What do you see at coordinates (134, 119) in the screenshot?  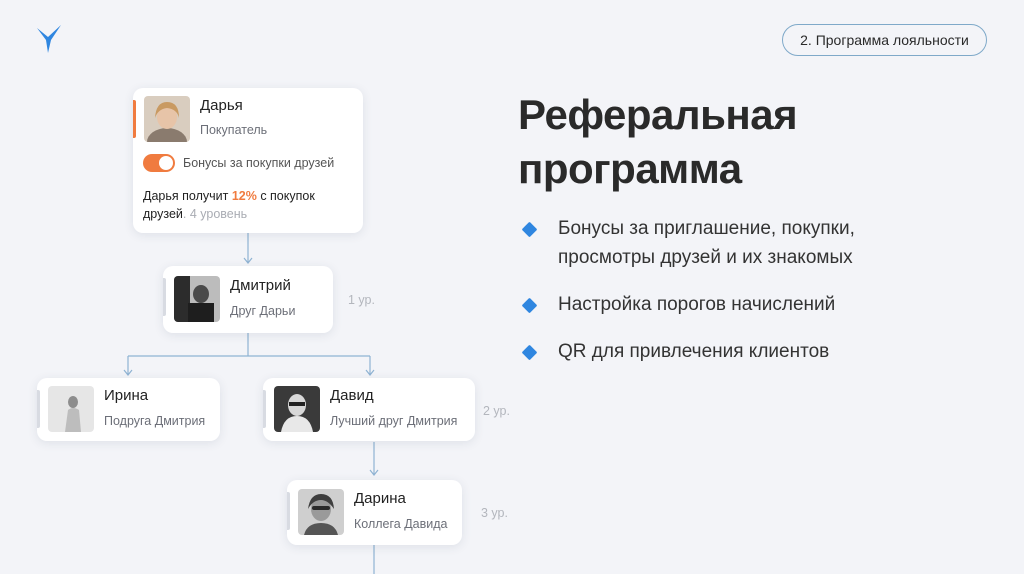 I see `card-accent-bar` at bounding box center [134, 119].